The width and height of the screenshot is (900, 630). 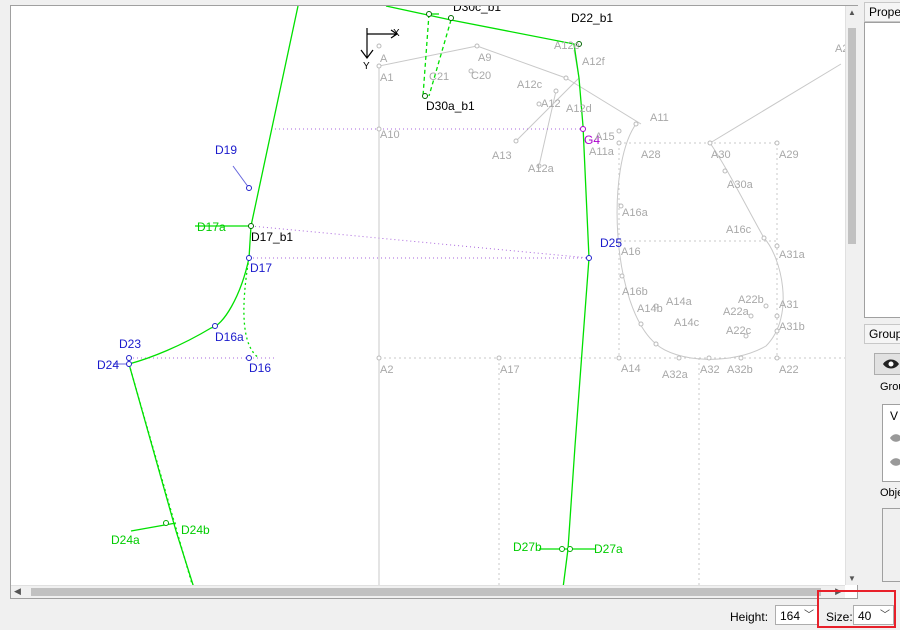 I want to click on label-a1: A1, so click(x=386, y=78).